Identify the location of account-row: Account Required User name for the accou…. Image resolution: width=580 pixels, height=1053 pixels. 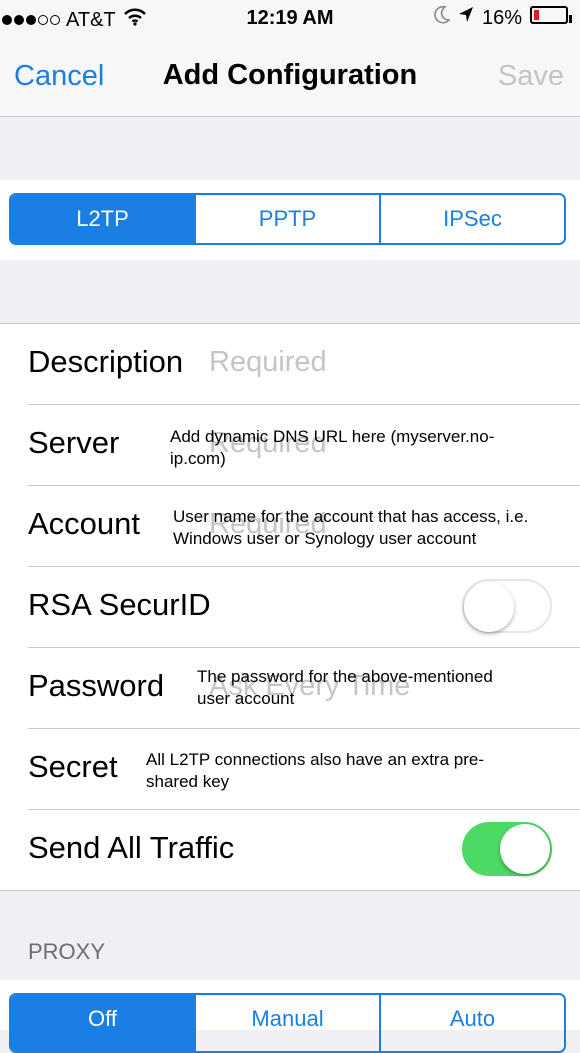
(304, 526).